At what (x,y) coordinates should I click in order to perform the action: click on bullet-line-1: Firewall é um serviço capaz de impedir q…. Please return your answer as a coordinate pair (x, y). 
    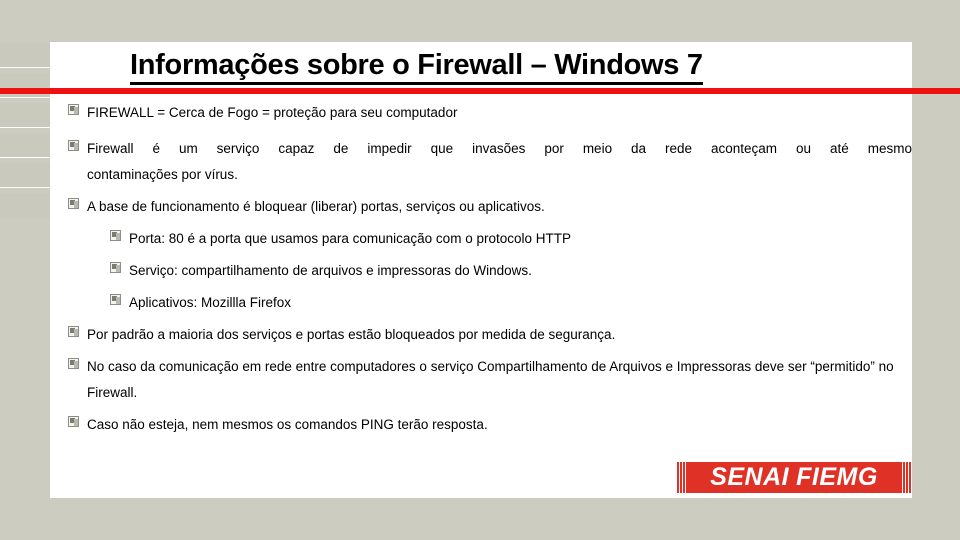
    Looking at the image, I should click on (499, 148).